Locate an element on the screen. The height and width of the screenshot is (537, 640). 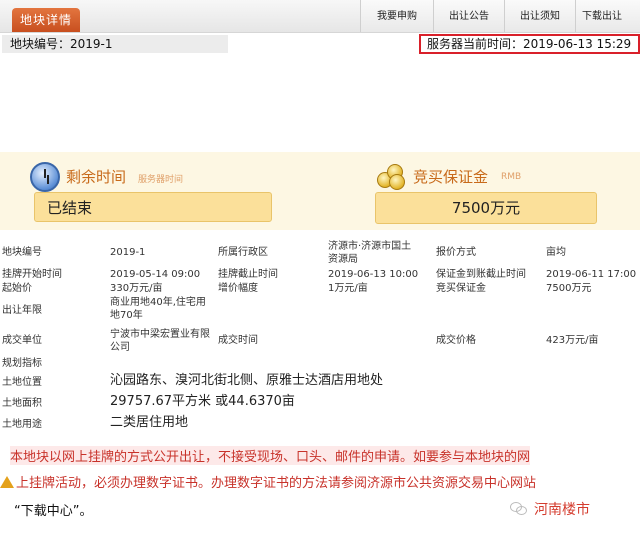
bid-deposit-value: 7500万元 is located at coordinates (569, 288).